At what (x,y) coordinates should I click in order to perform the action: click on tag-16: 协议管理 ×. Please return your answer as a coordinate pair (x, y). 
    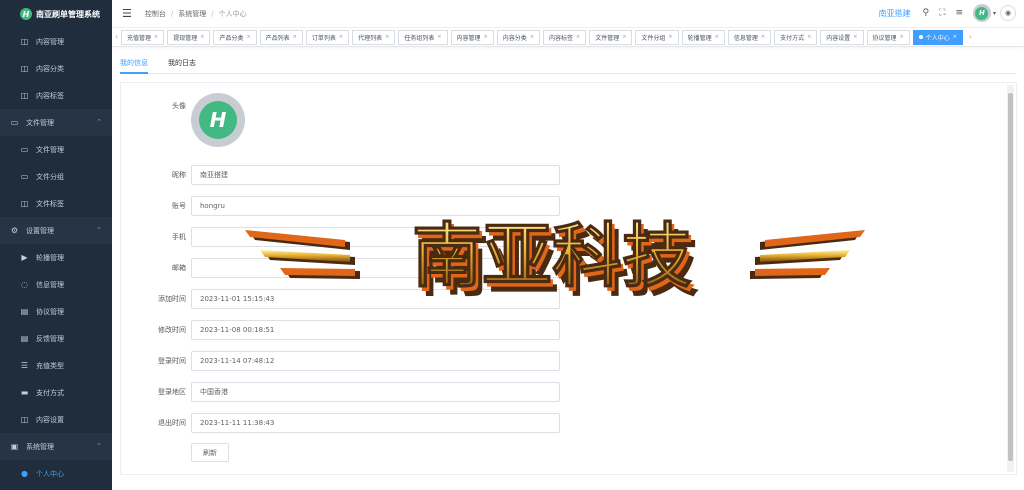
    Looking at the image, I should click on (888, 37).